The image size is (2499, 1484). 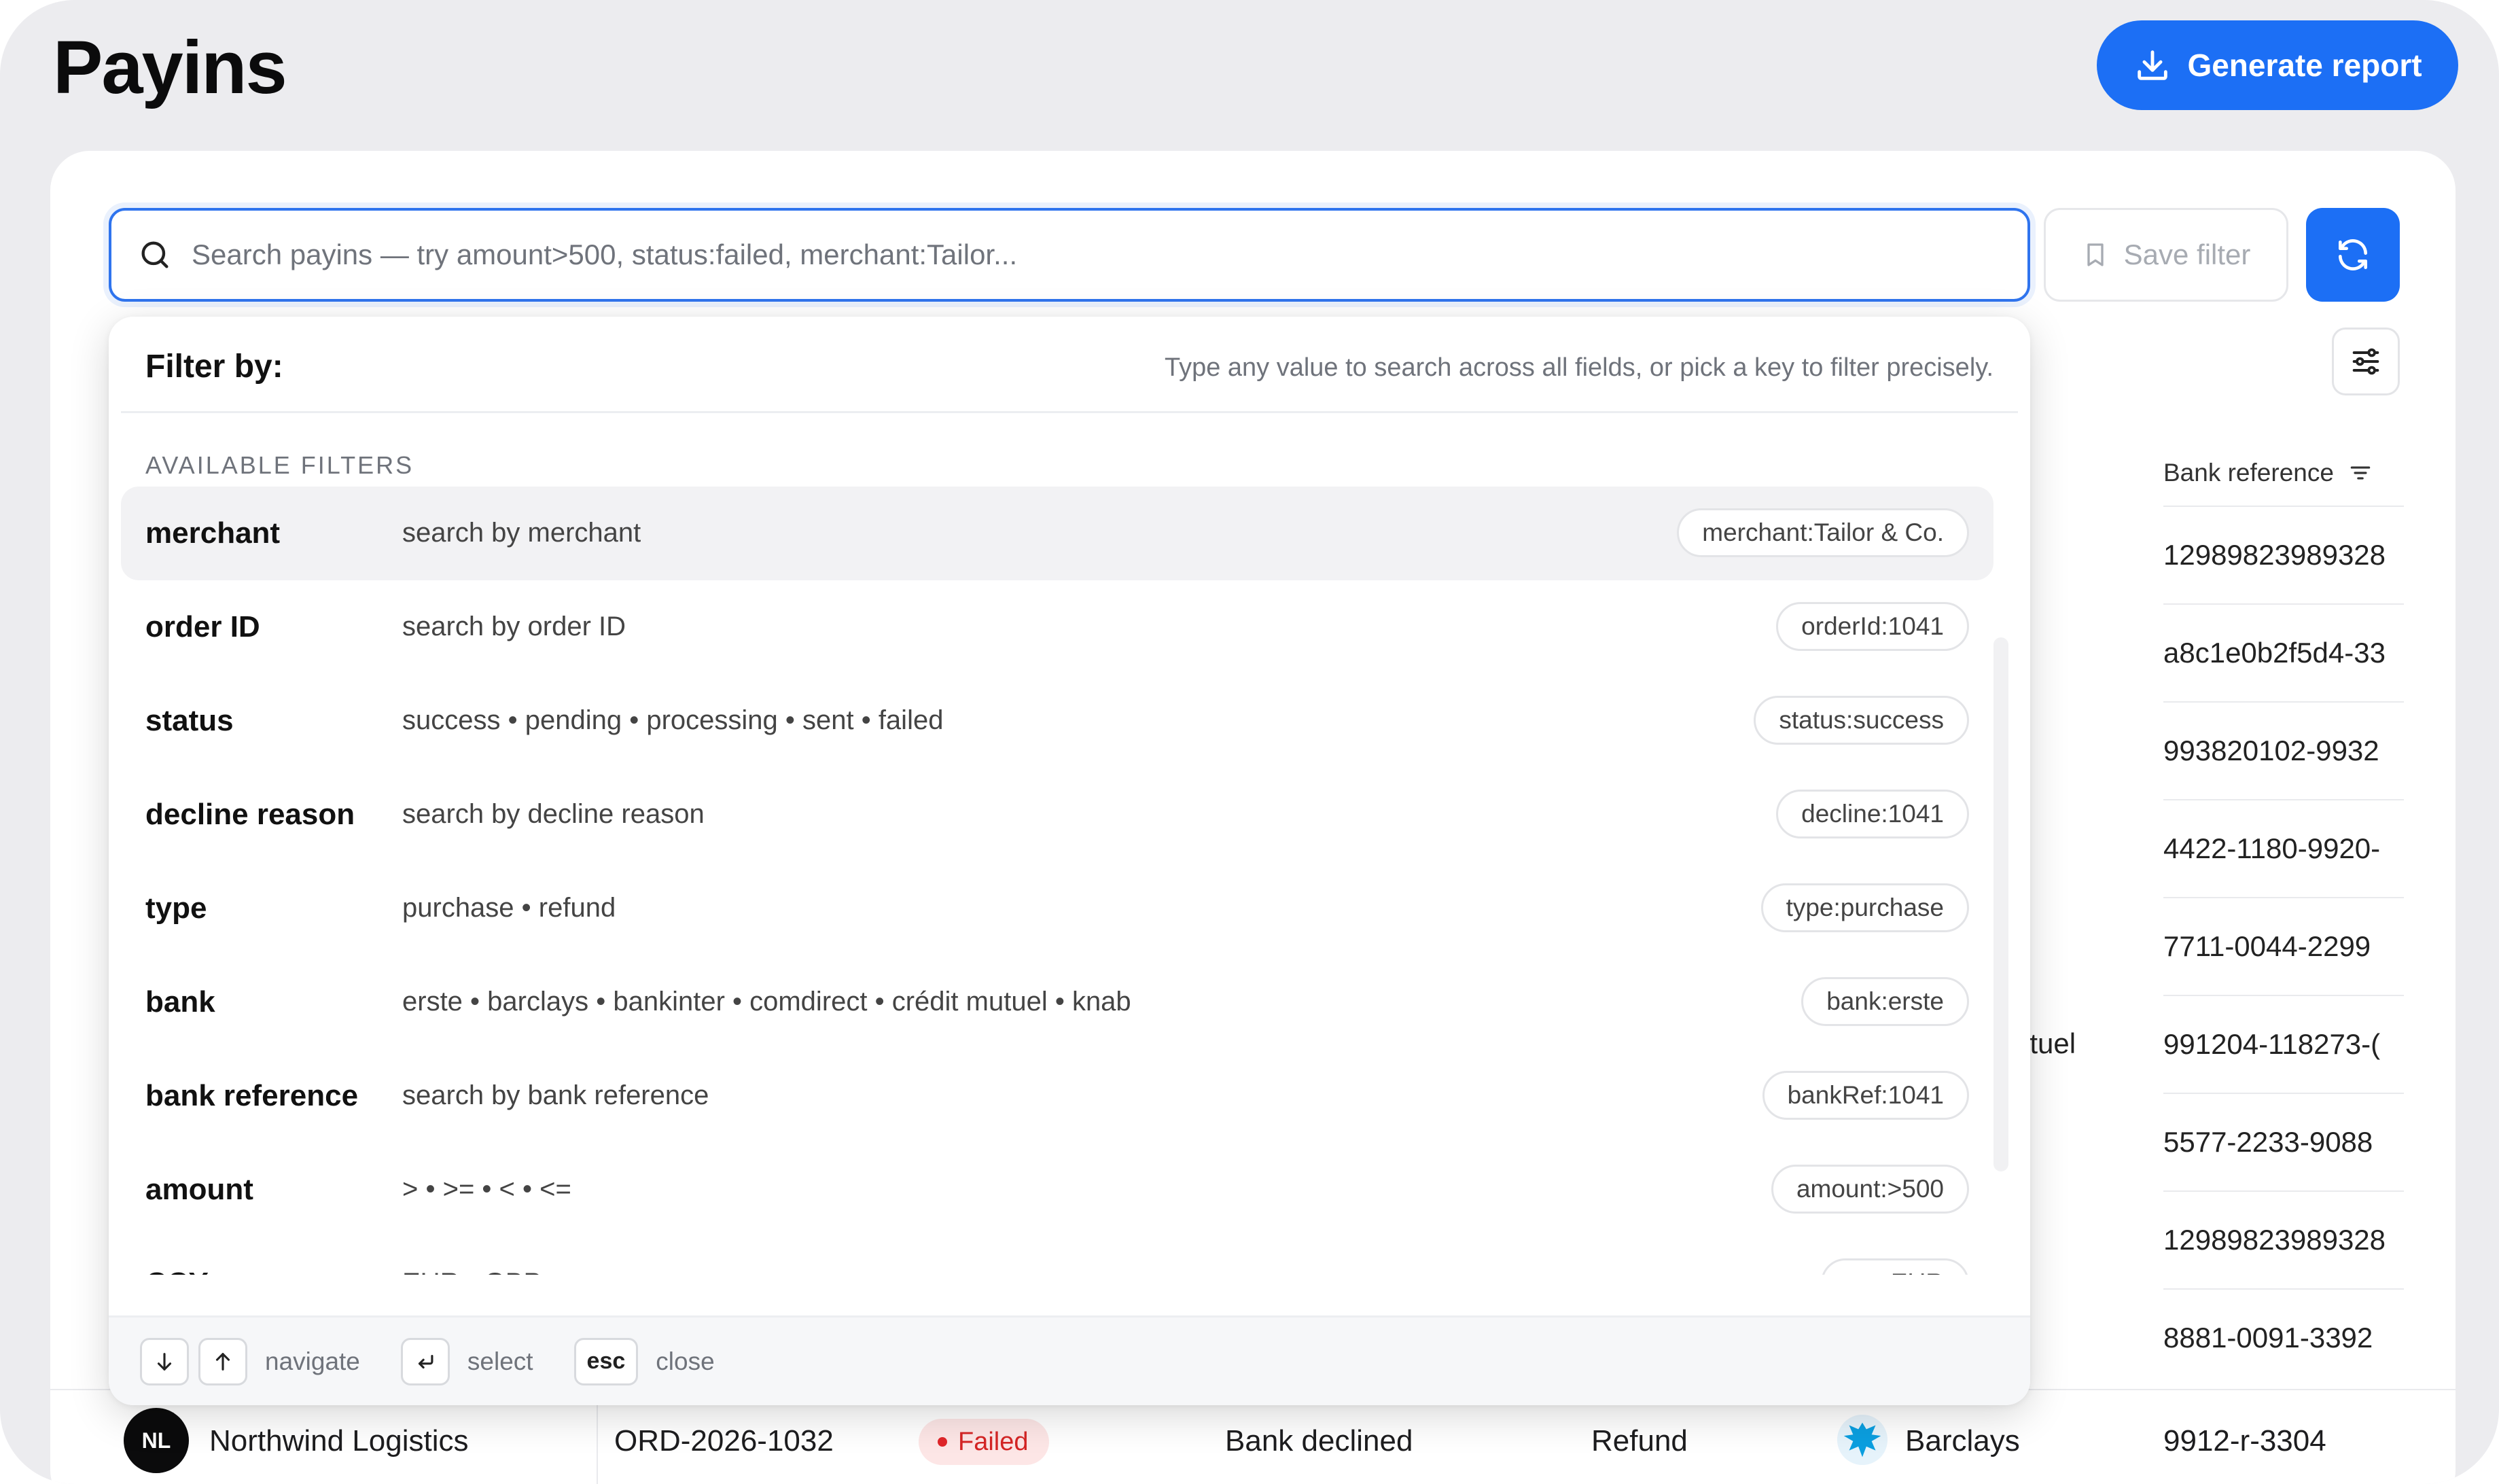 I want to click on decline-reason-cell: Bank declined, so click(x=1319, y=1441).